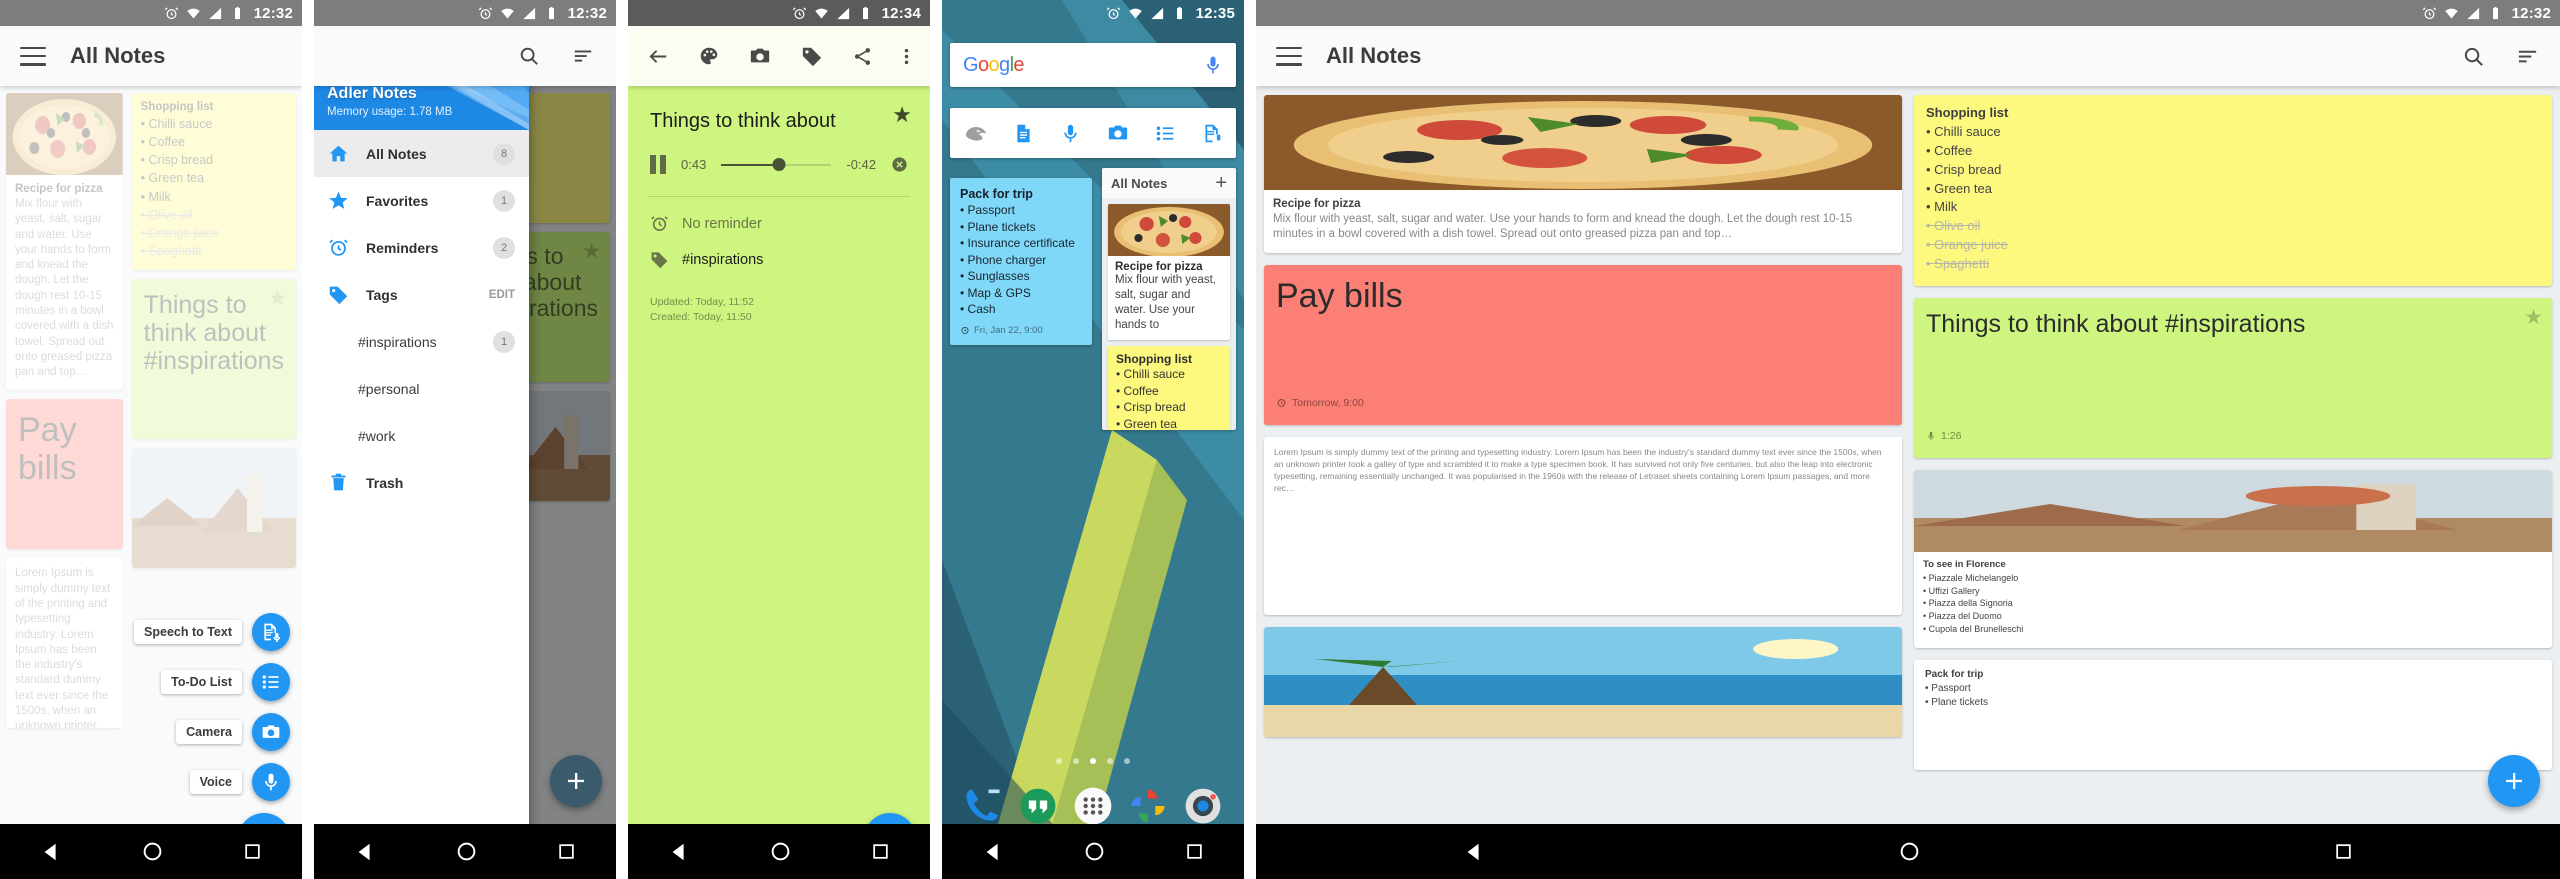 The height and width of the screenshot is (879, 2560). Describe the element at coordinates (2233, 151) in the screenshot. I see `list-item: Coffee` at that location.